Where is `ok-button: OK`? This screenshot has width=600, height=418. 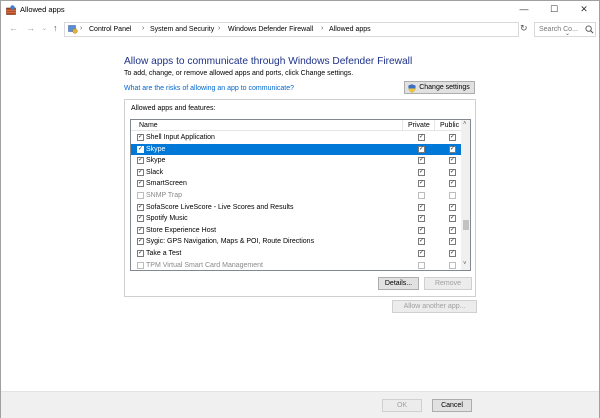 ok-button: OK is located at coordinates (402, 405).